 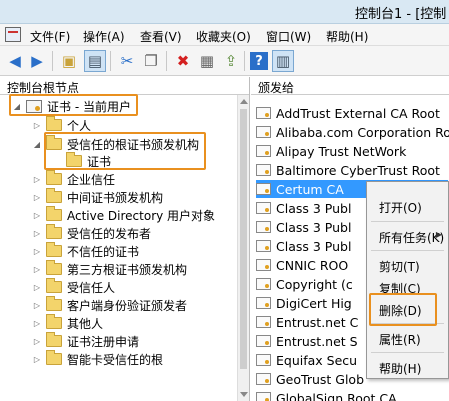 I want to click on context-menu-open: 打开(O), so click(x=400, y=207).